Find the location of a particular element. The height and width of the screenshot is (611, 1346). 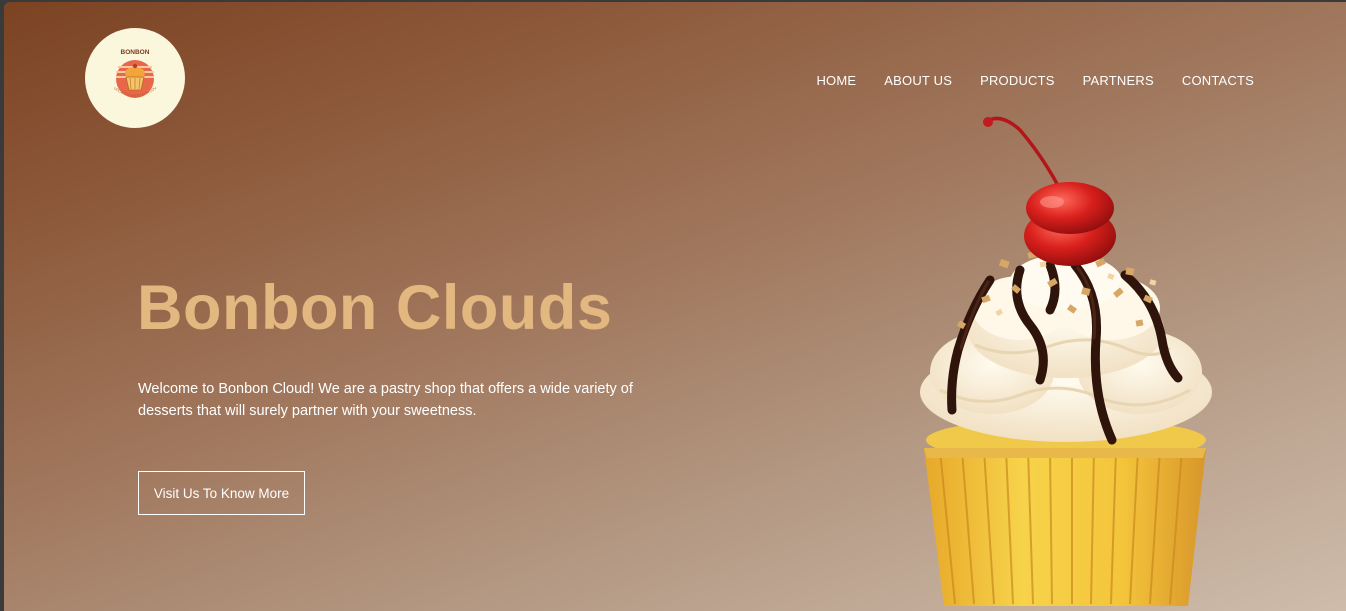

brand-logo: BONBON CUPCAKES MADE WITH LOVE is located at coordinates (135, 78).